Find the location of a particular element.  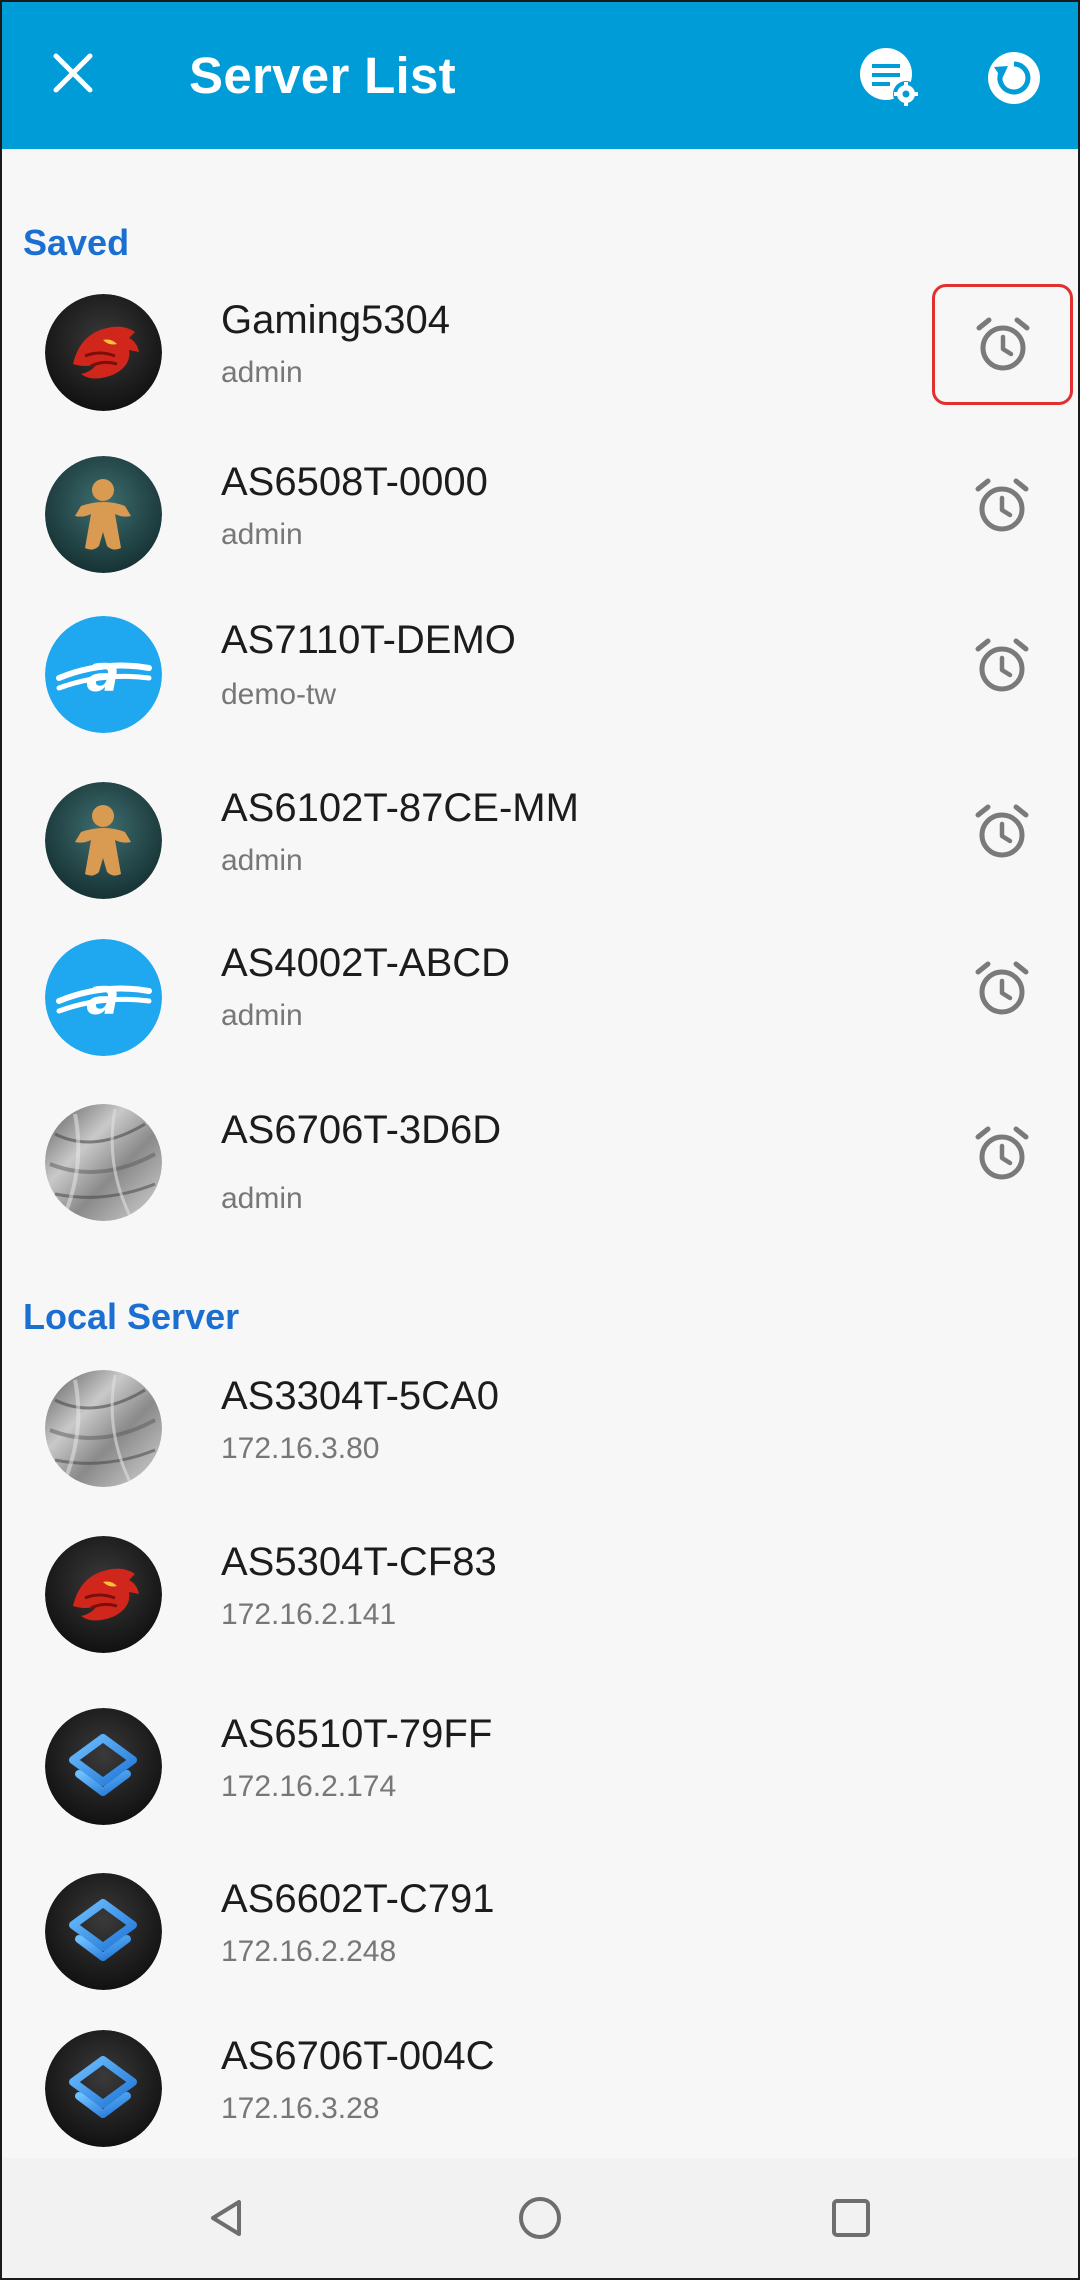

server-list-item: AS6508T-0000 admin is located at coordinates (540, 515).